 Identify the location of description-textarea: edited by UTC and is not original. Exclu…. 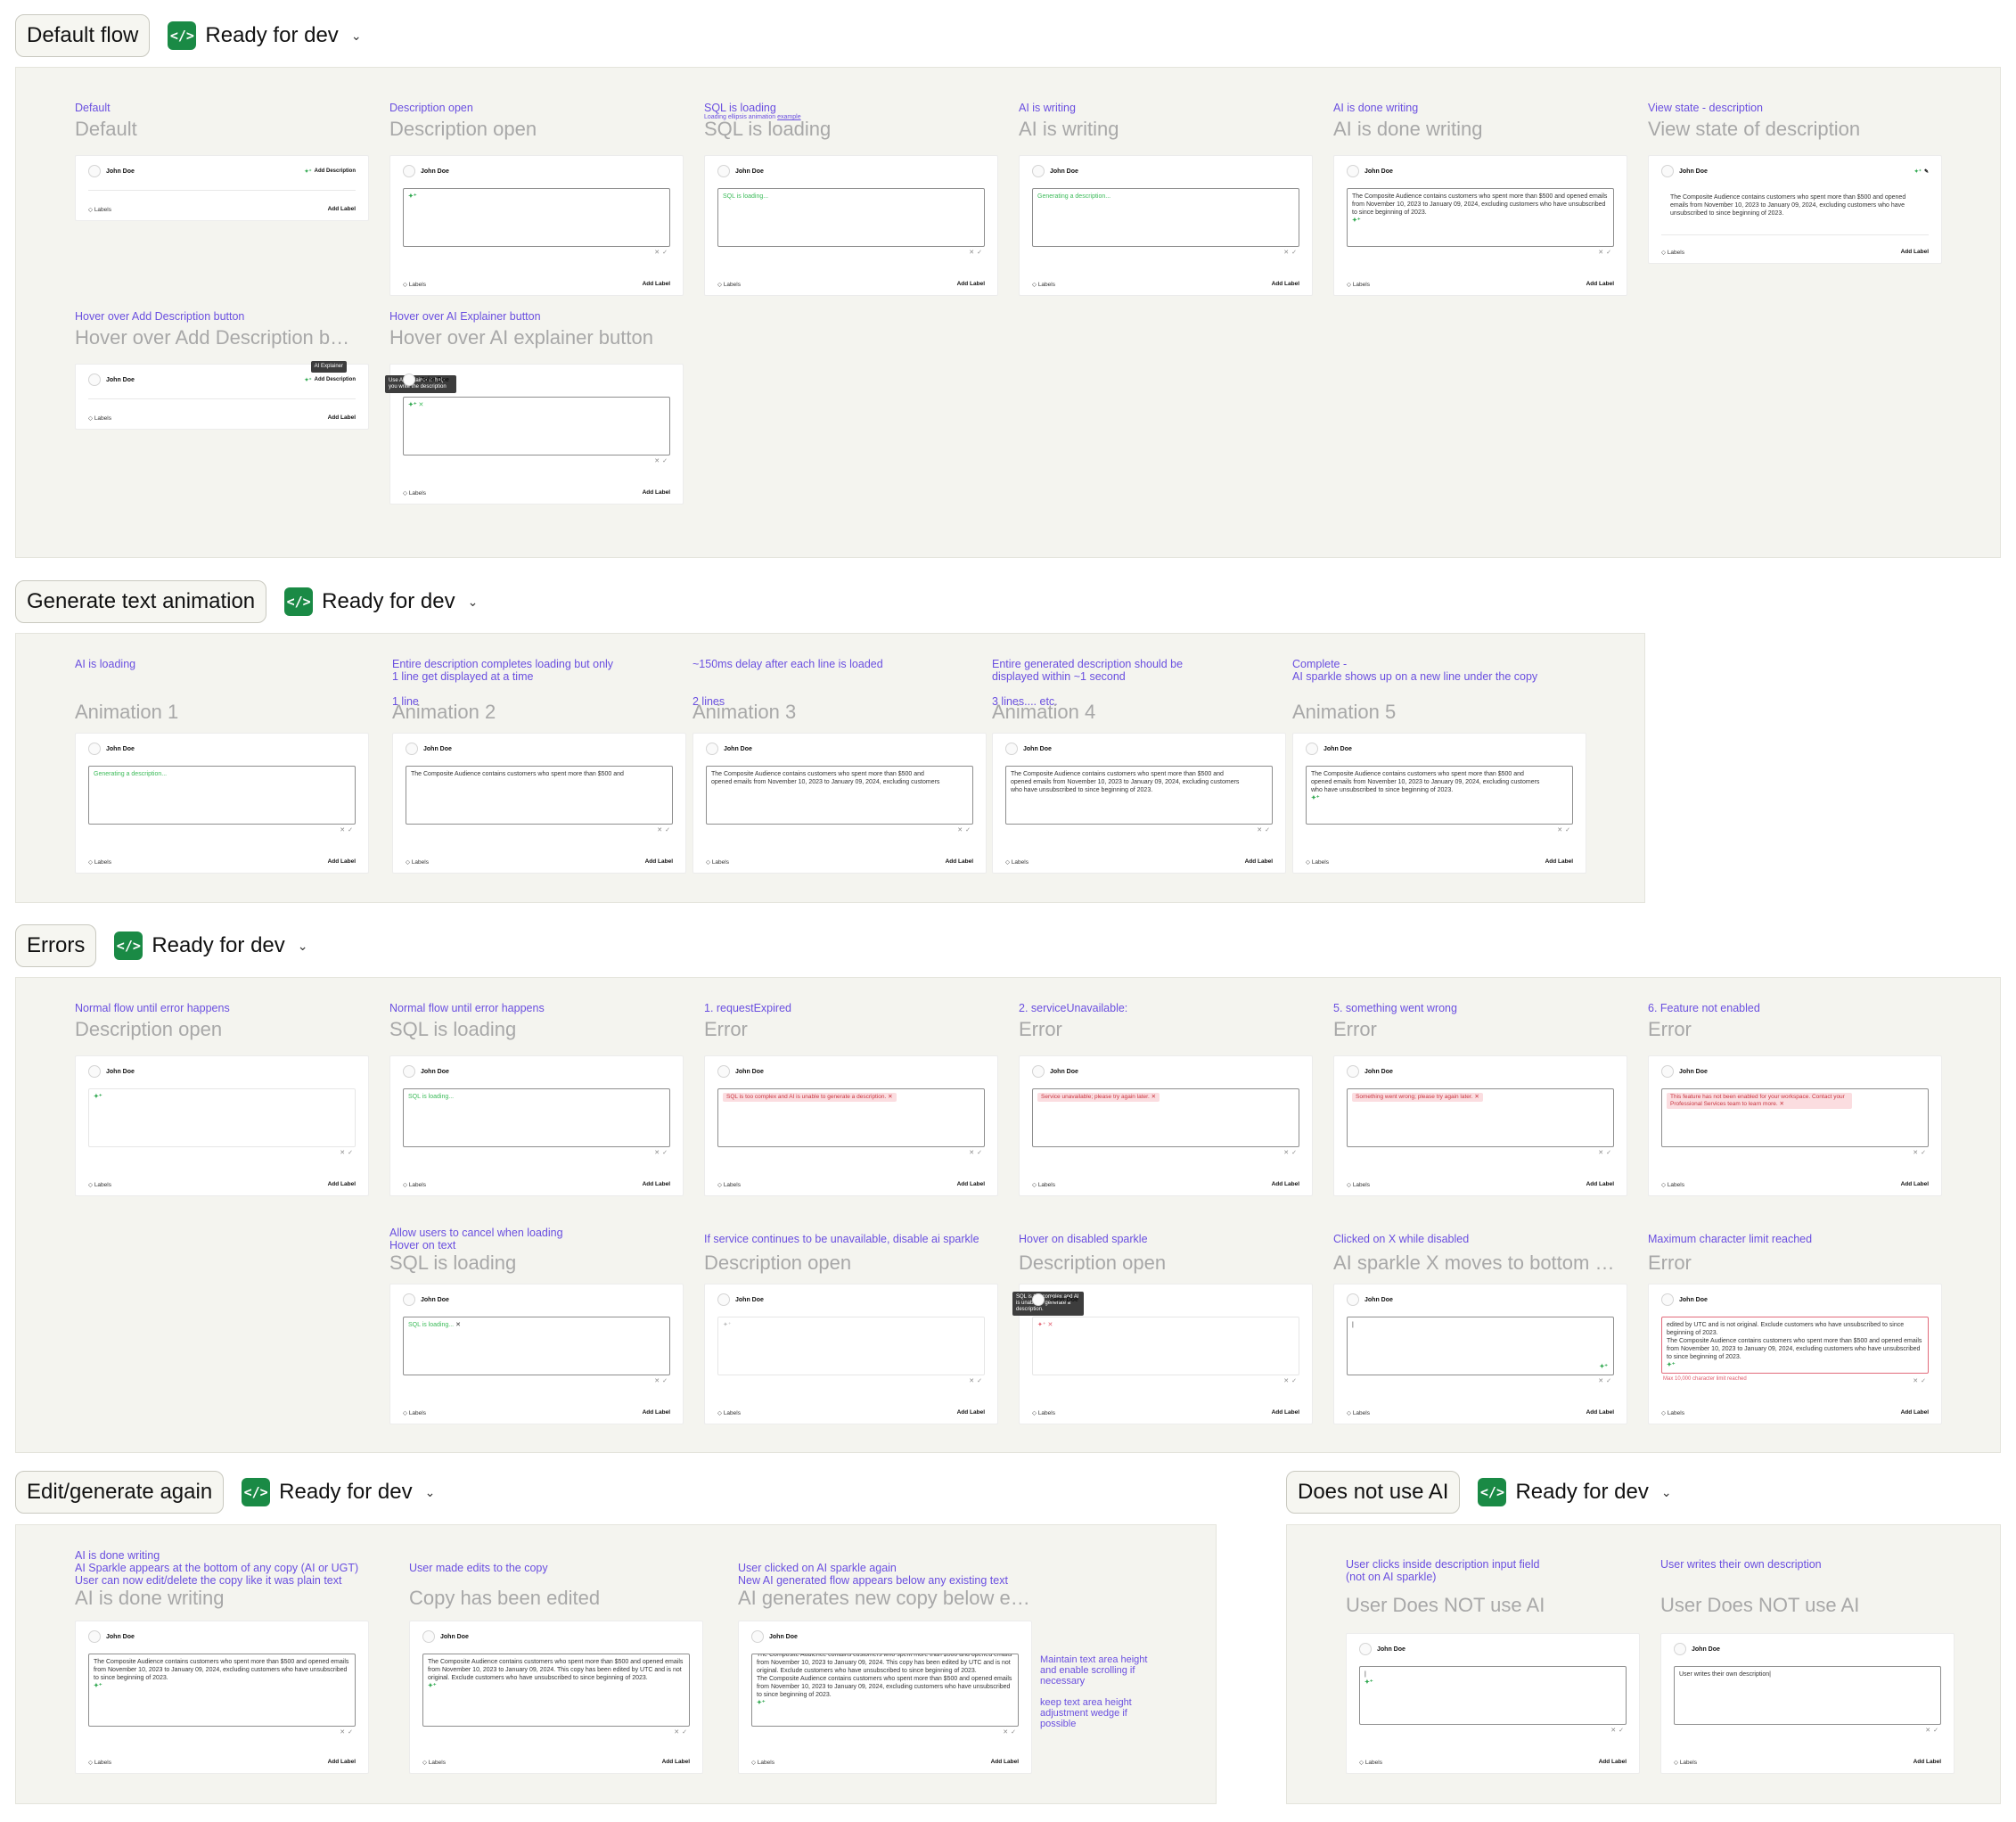
(1795, 1346).